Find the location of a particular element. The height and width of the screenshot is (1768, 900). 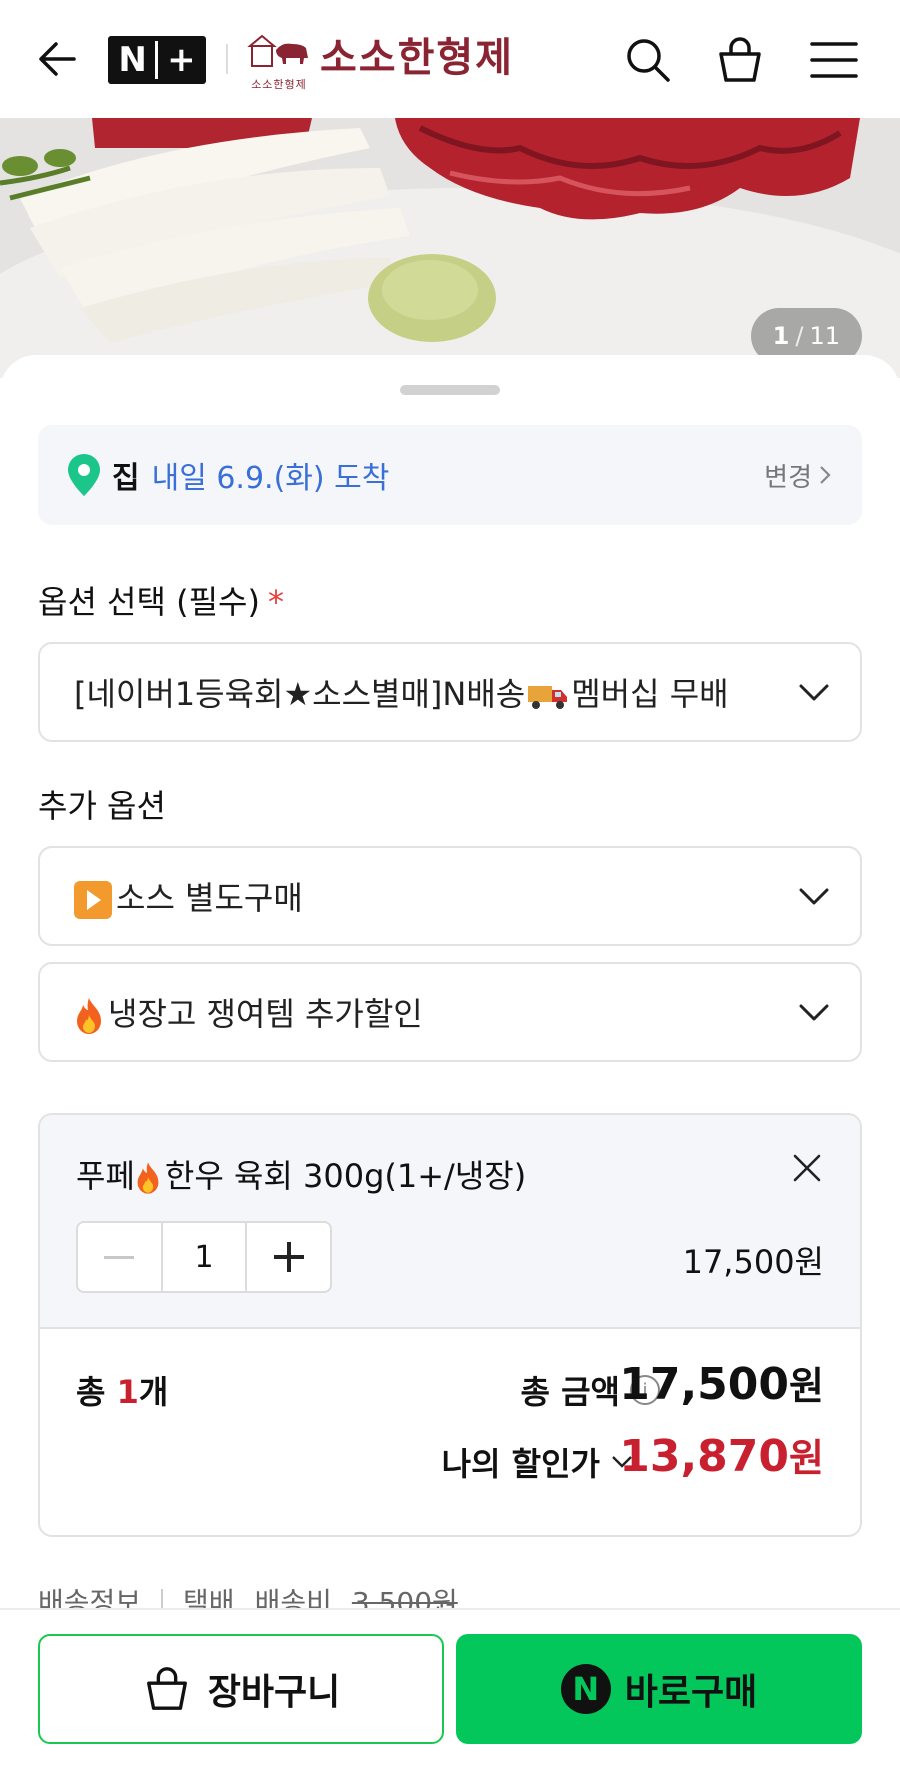

discount-amount: 13,870원 is located at coordinates (721, 1454).